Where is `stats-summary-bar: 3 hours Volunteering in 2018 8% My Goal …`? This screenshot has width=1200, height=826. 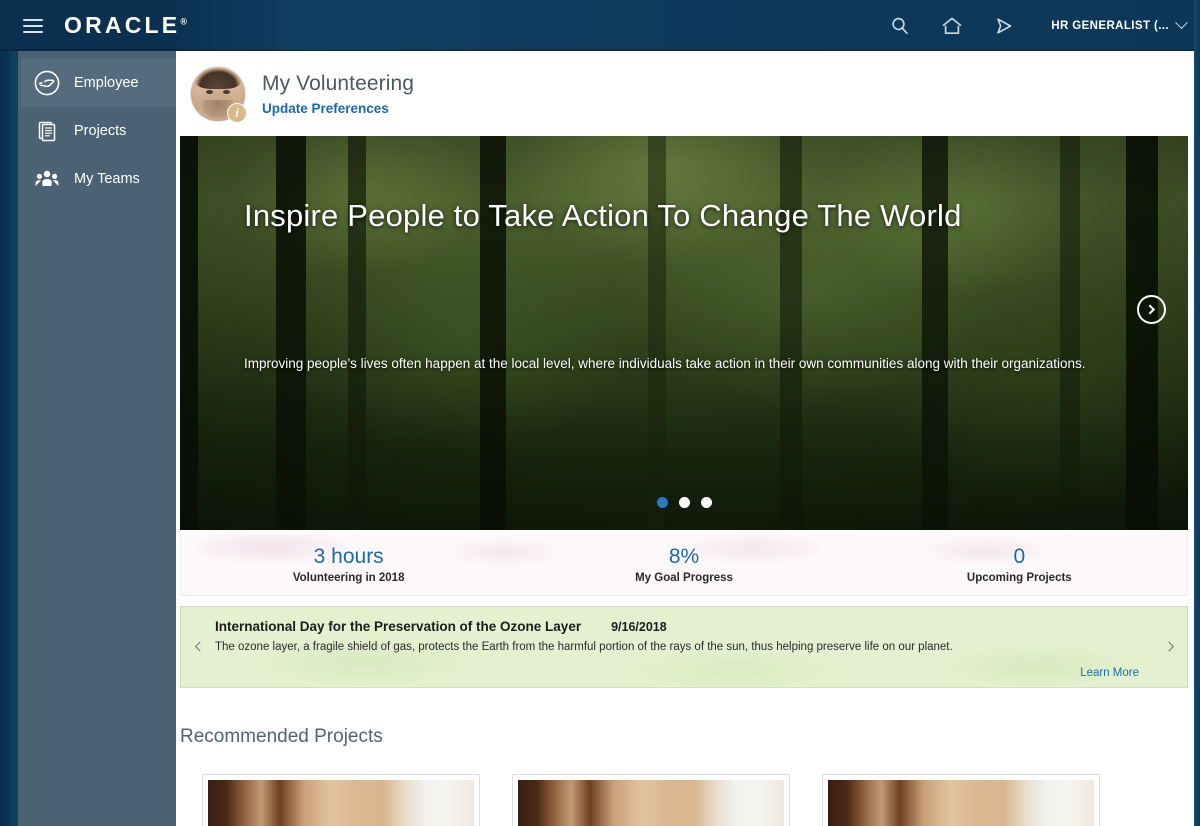 stats-summary-bar: 3 hours Volunteering in 2018 8% My Goal … is located at coordinates (684, 565).